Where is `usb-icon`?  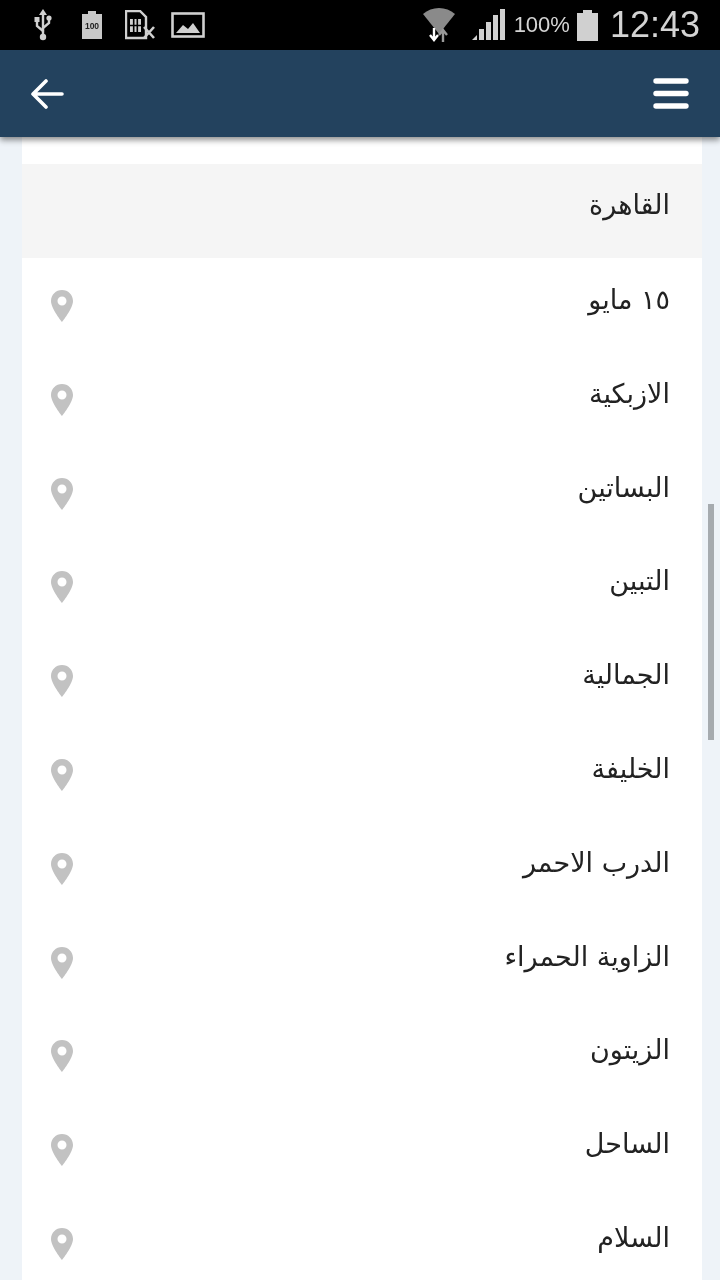 usb-icon is located at coordinates (43, 25).